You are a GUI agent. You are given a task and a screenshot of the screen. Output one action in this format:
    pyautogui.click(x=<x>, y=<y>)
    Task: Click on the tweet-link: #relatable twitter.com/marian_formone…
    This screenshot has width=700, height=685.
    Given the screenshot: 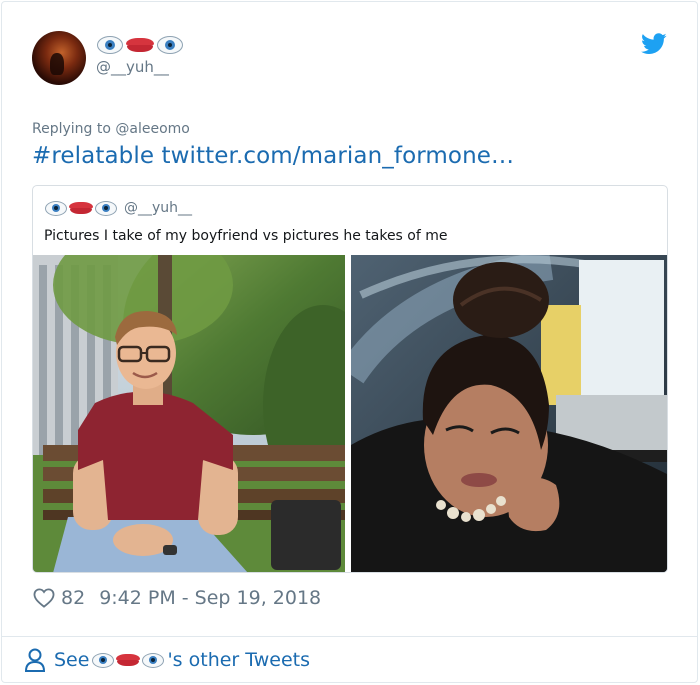 What is the action you would take?
    pyautogui.click(x=273, y=156)
    